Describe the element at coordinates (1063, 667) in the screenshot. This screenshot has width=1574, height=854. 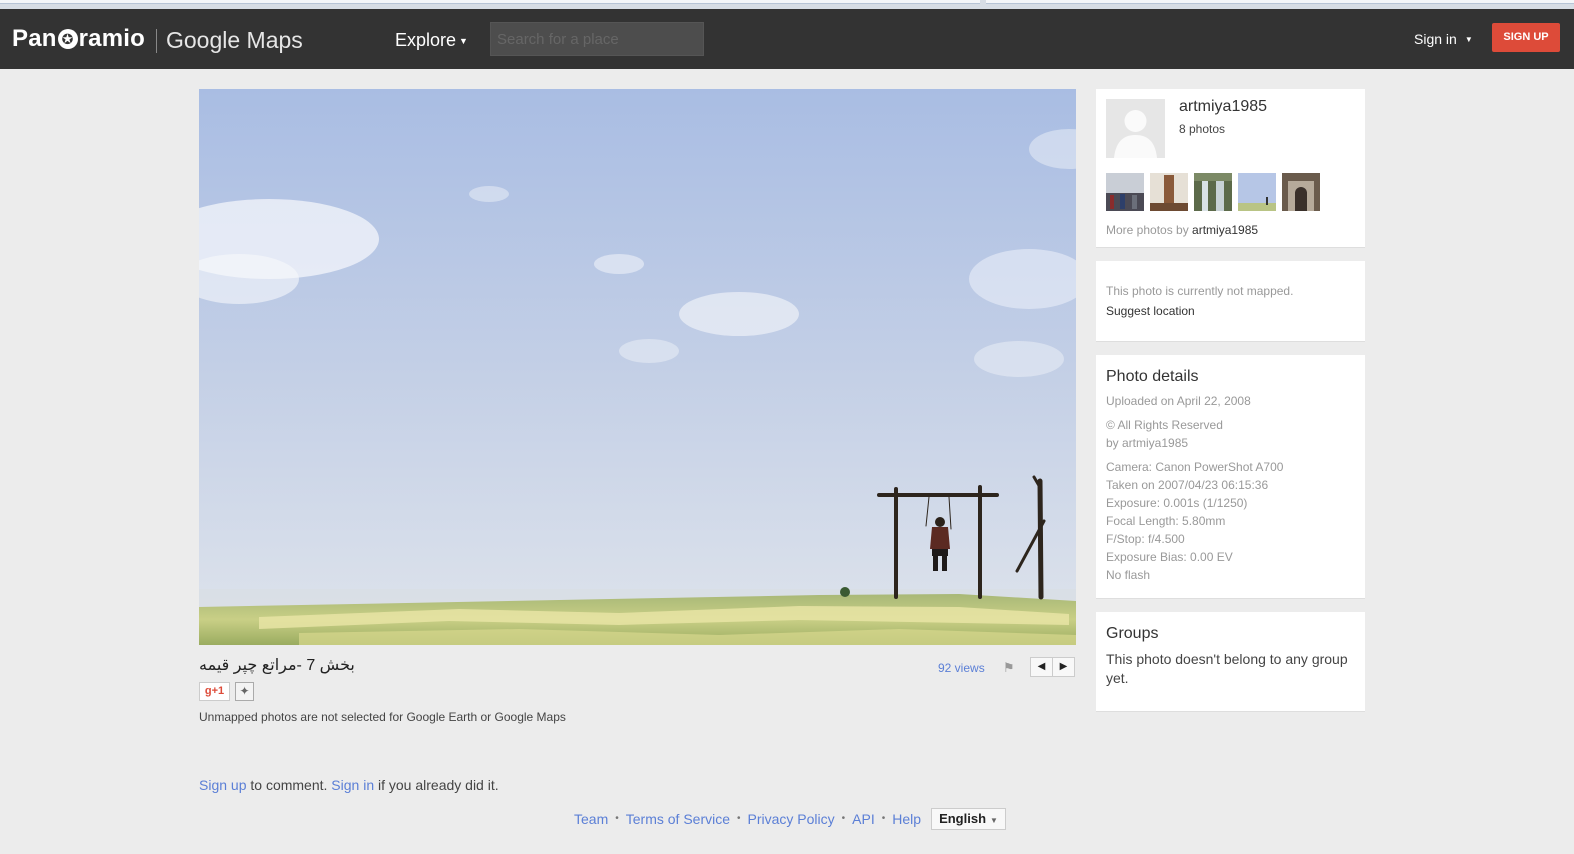
I see `next-photo-button: ▶` at that location.